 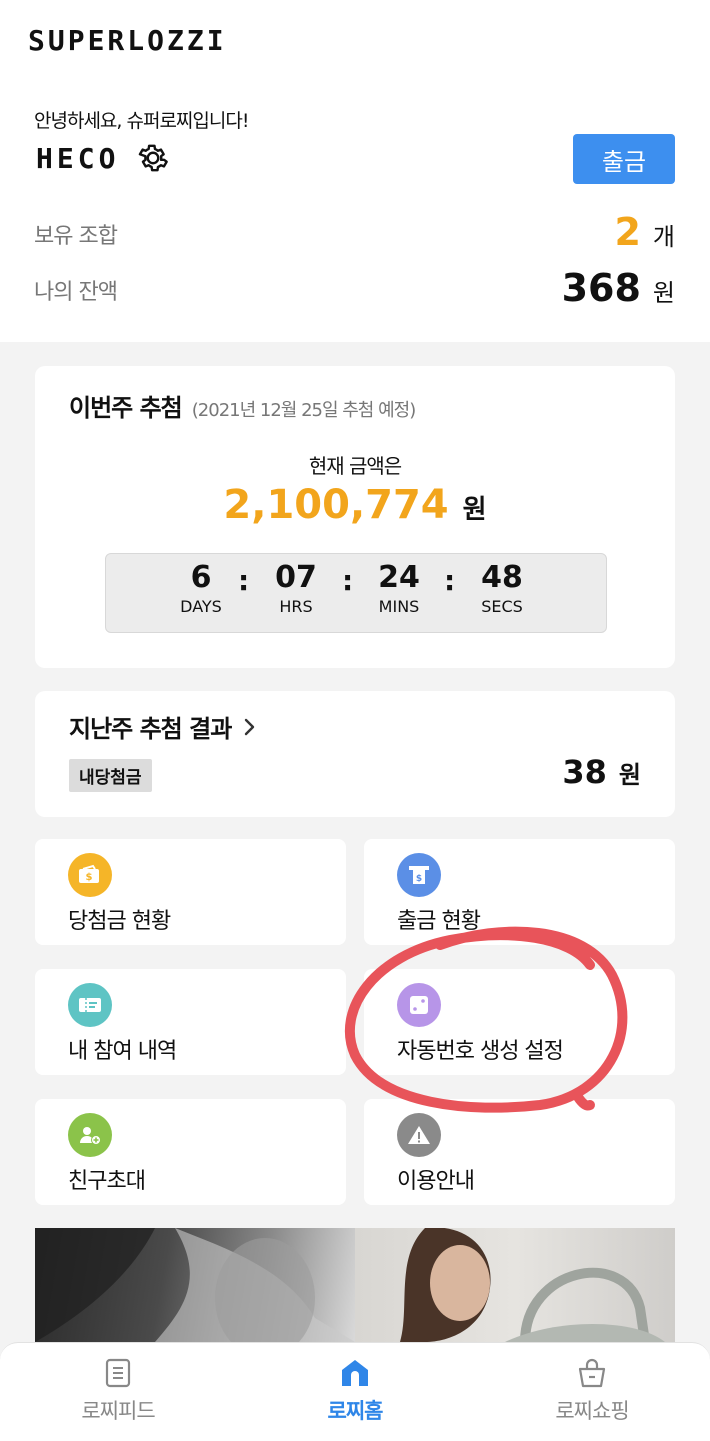 What do you see at coordinates (624, 159) in the screenshot?
I see `withdraw-button: 출금` at bounding box center [624, 159].